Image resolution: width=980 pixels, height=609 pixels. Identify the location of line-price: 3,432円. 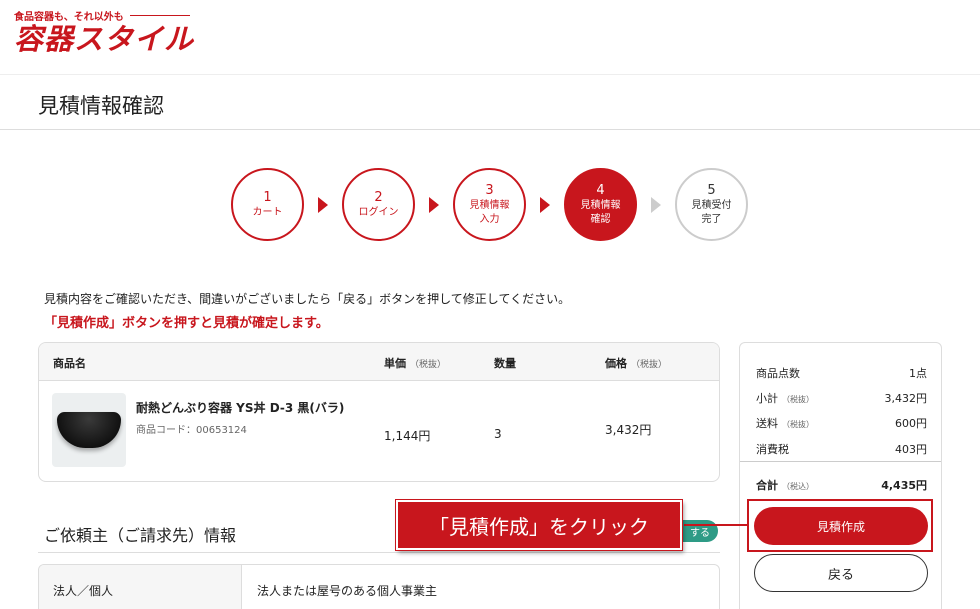
(628, 430).